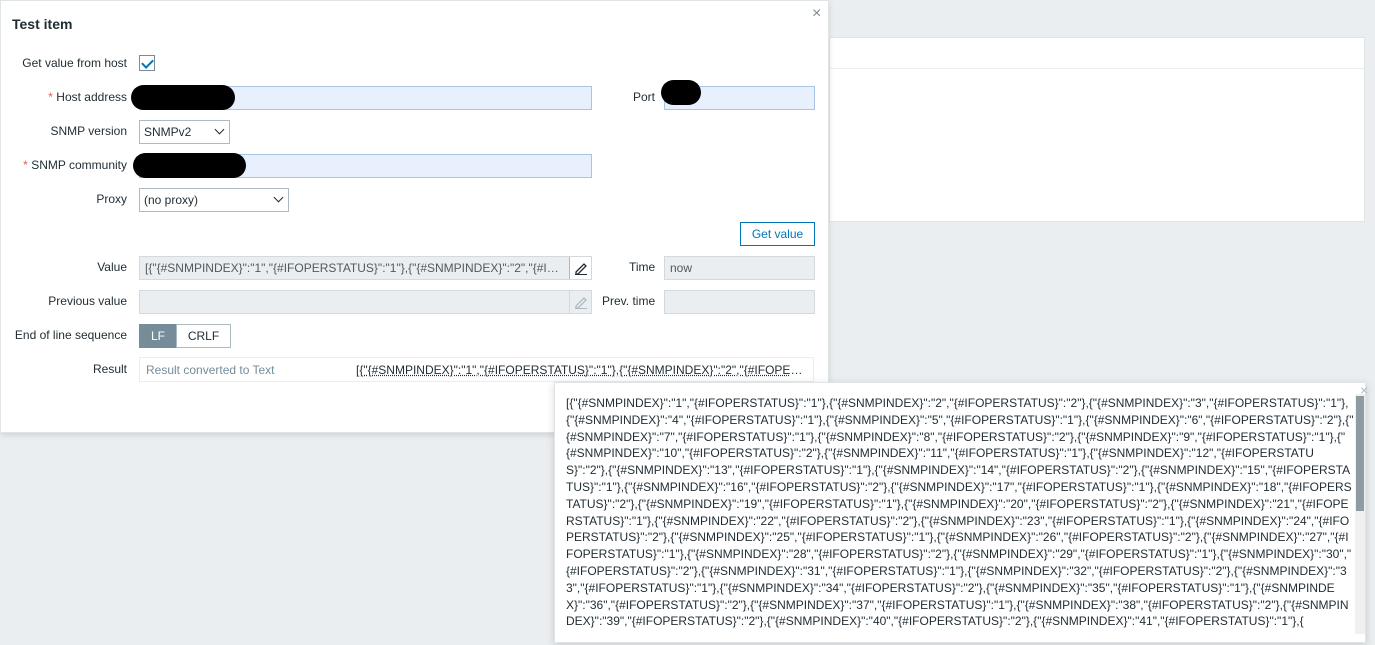 Image resolution: width=1375 pixels, height=645 pixels. I want to click on background-panel, so click(1097, 129).